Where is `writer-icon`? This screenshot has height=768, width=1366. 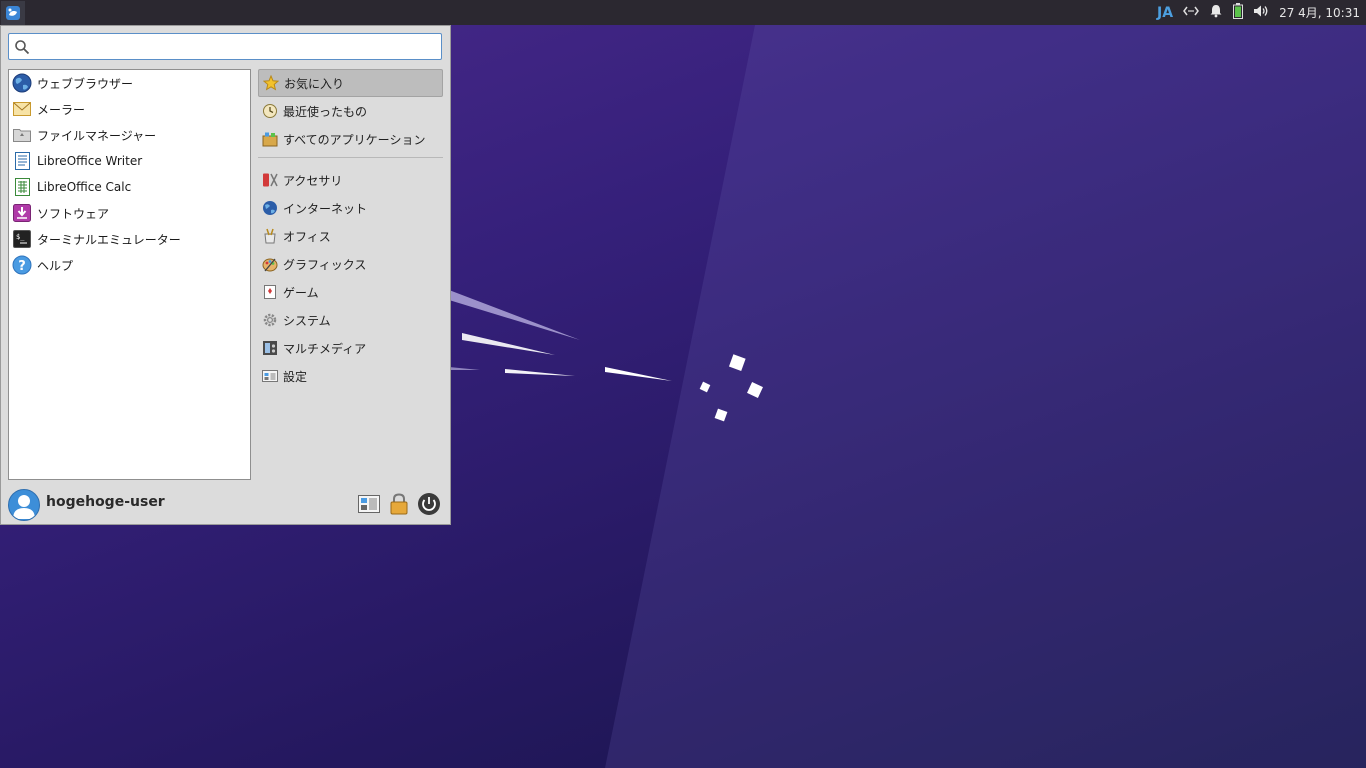 writer-icon is located at coordinates (22, 161).